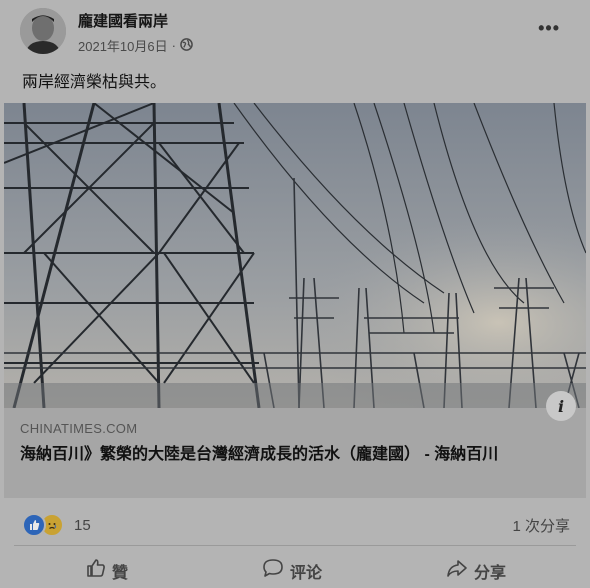  What do you see at coordinates (107, 570) in the screenshot?
I see `like-button: 贊` at bounding box center [107, 570].